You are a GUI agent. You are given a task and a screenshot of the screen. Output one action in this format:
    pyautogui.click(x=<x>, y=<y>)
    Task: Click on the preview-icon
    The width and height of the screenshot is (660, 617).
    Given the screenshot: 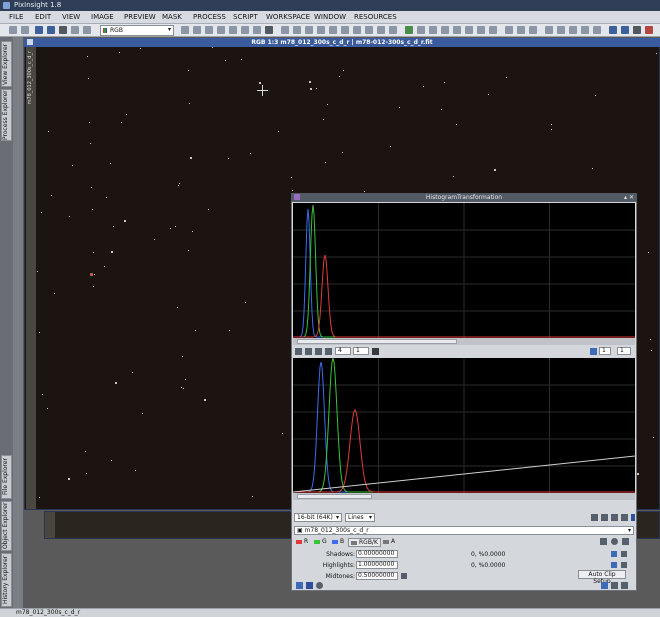 What is the action you would take?
    pyautogui.click(x=257, y=30)
    